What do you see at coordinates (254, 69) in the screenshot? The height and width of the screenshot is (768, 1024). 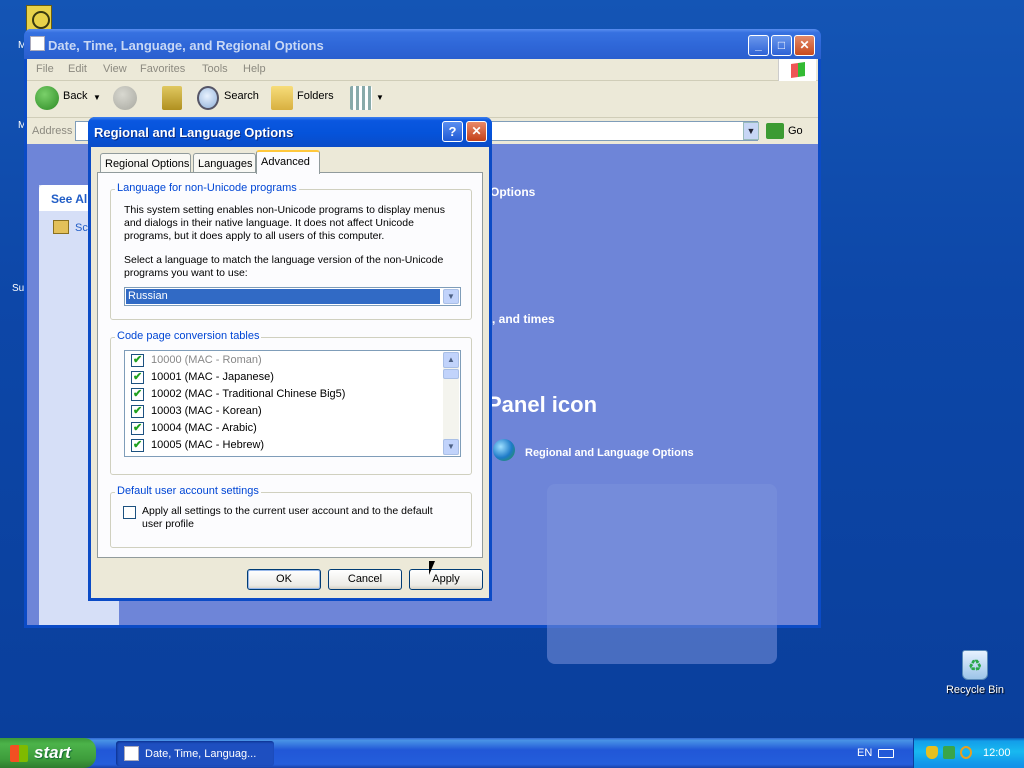 I see `menu-help: Help` at bounding box center [254, 69].